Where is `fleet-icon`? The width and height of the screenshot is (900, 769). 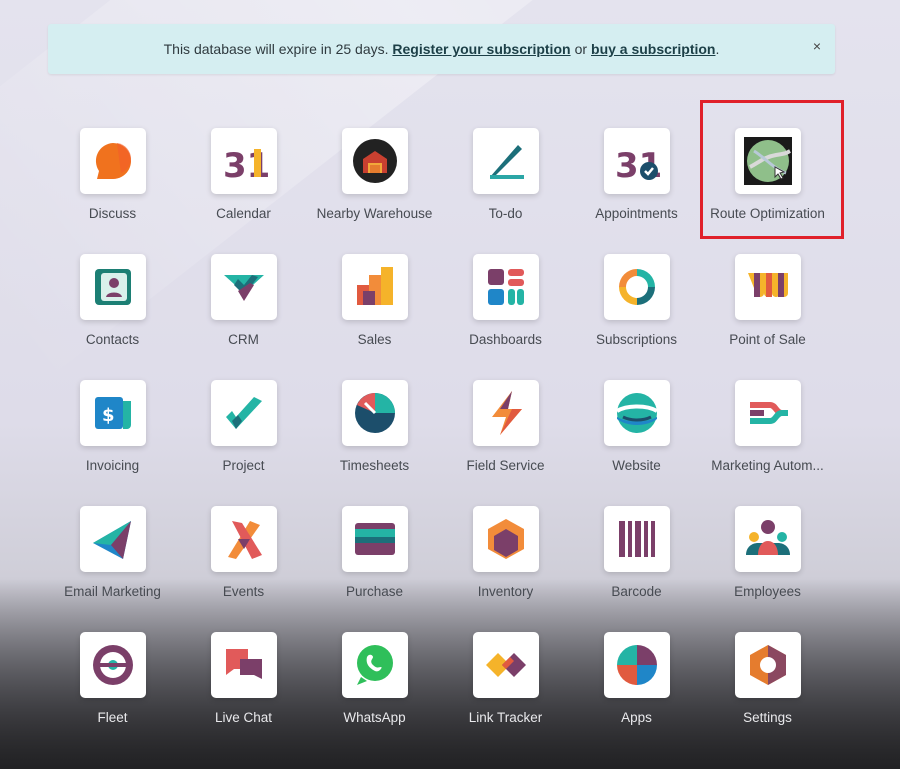
fleet-icon is located at coordinates (112, 665).